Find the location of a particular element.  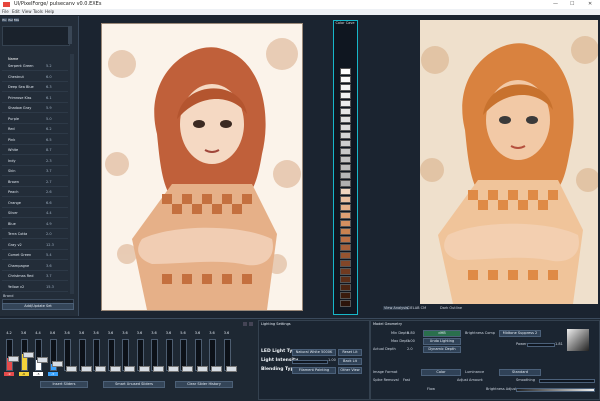

palette-row: Brown 2.7 is located at coordinates (35, 183).